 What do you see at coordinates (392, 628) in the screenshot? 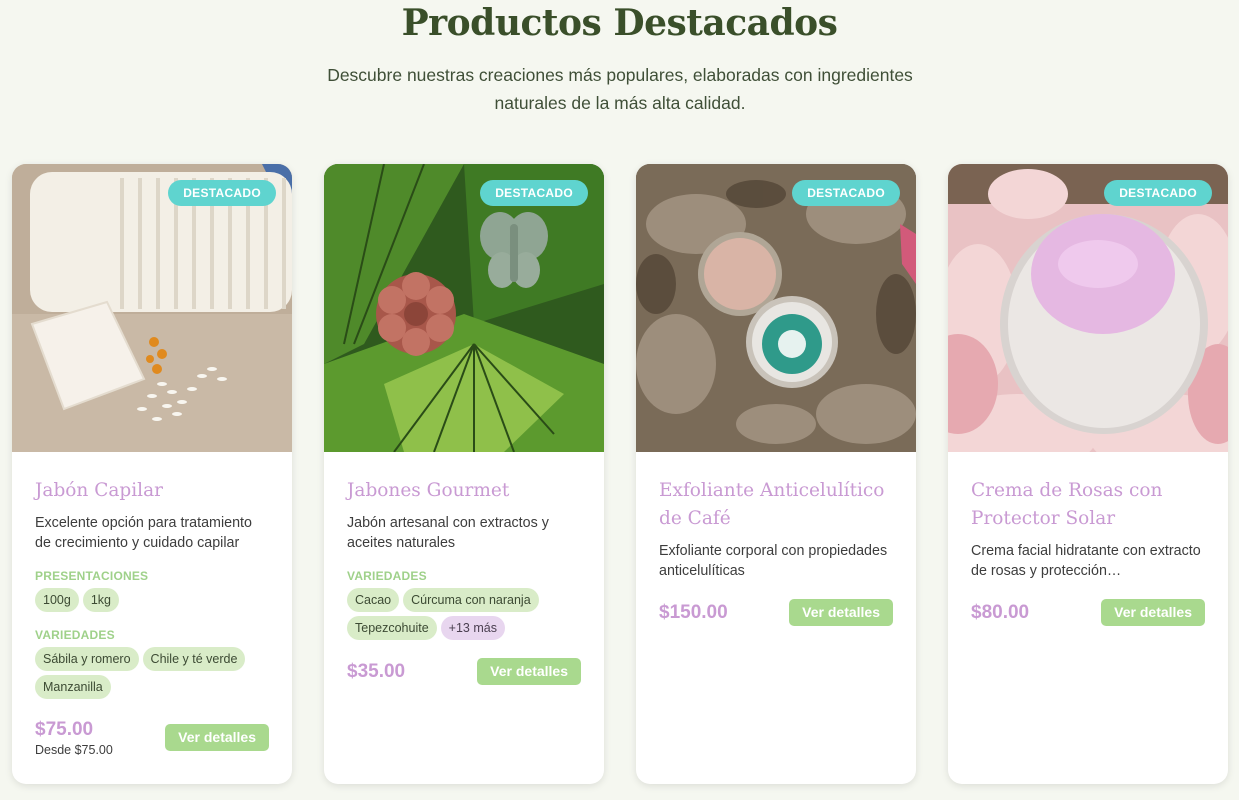
I see `chip: Tepezcohuite` at bounding box center [392, 628].